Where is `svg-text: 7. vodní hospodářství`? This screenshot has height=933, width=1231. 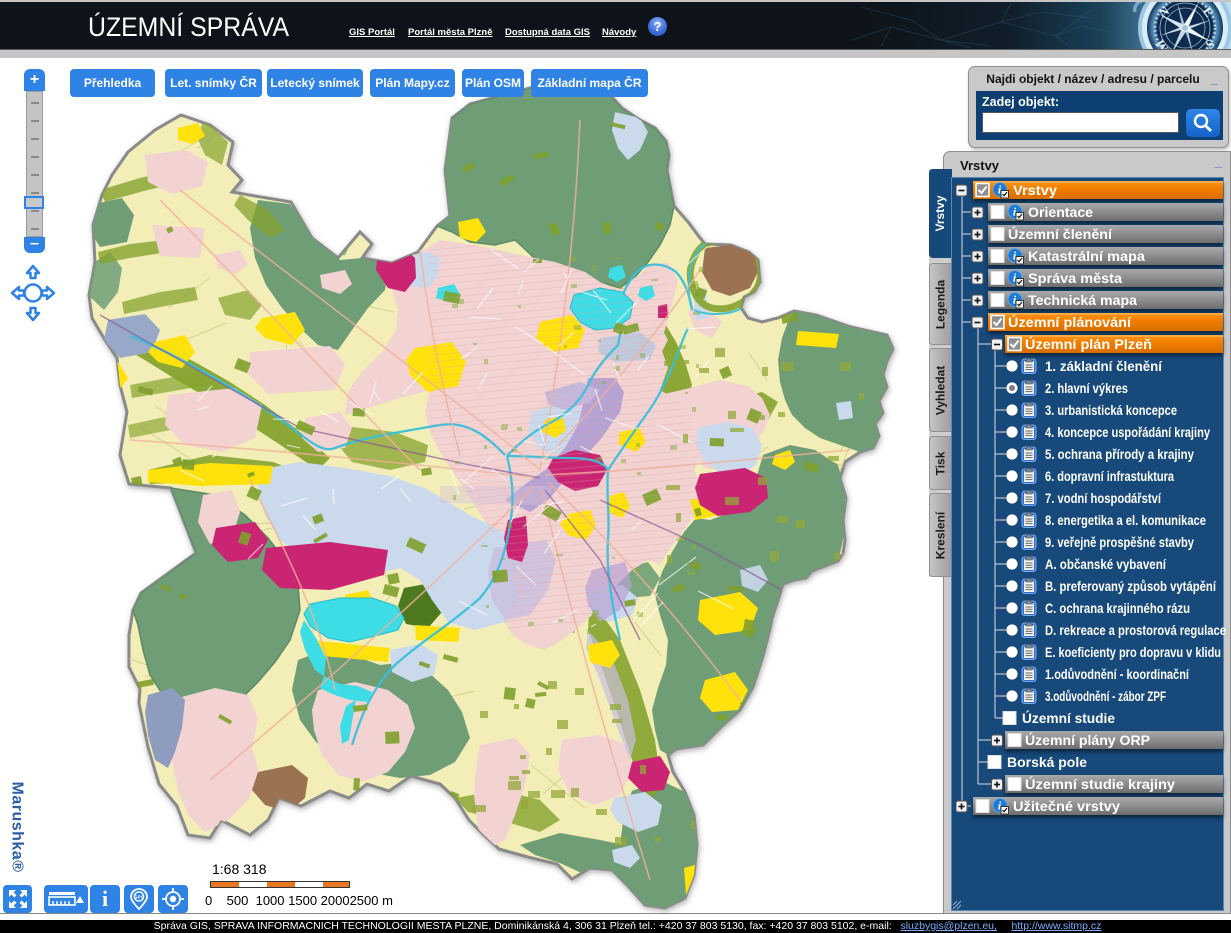
svg-text: 7. vodní hospodářství is located at coordinates (1103, 498).